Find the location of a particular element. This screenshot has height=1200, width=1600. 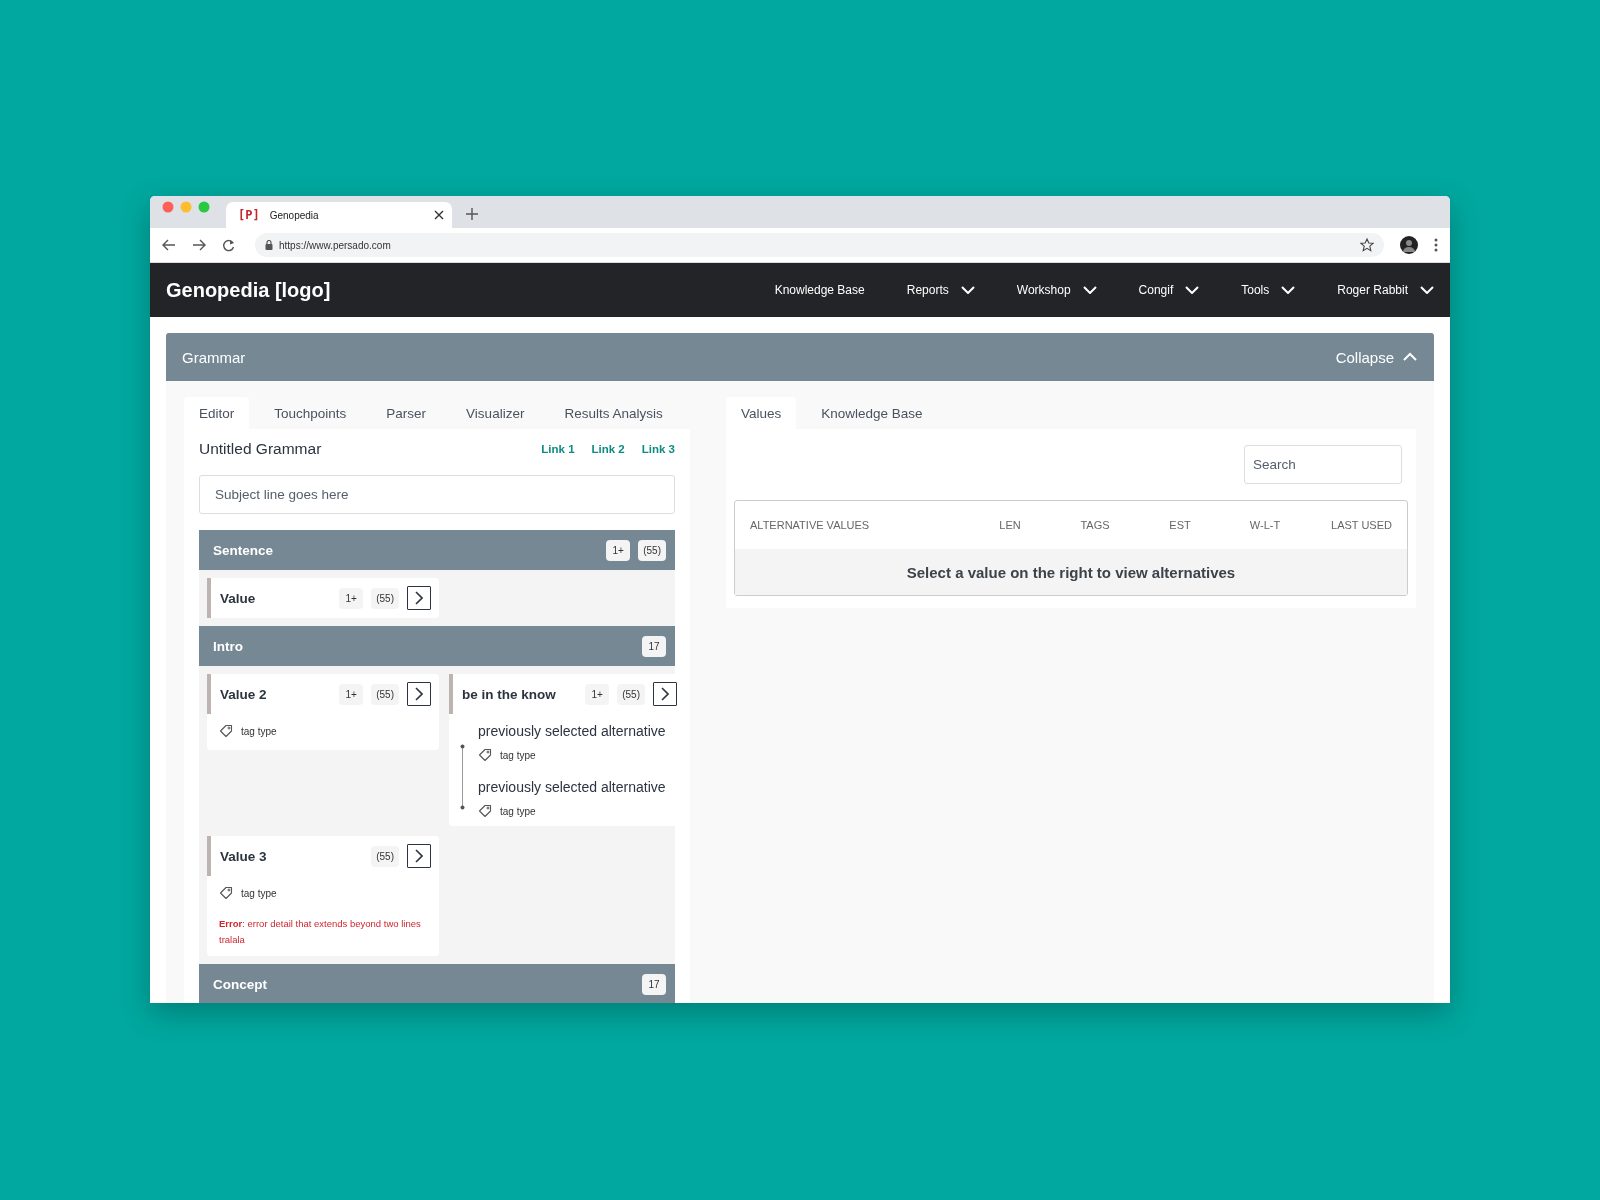

star-icon is located at coordinates (1367, 245).